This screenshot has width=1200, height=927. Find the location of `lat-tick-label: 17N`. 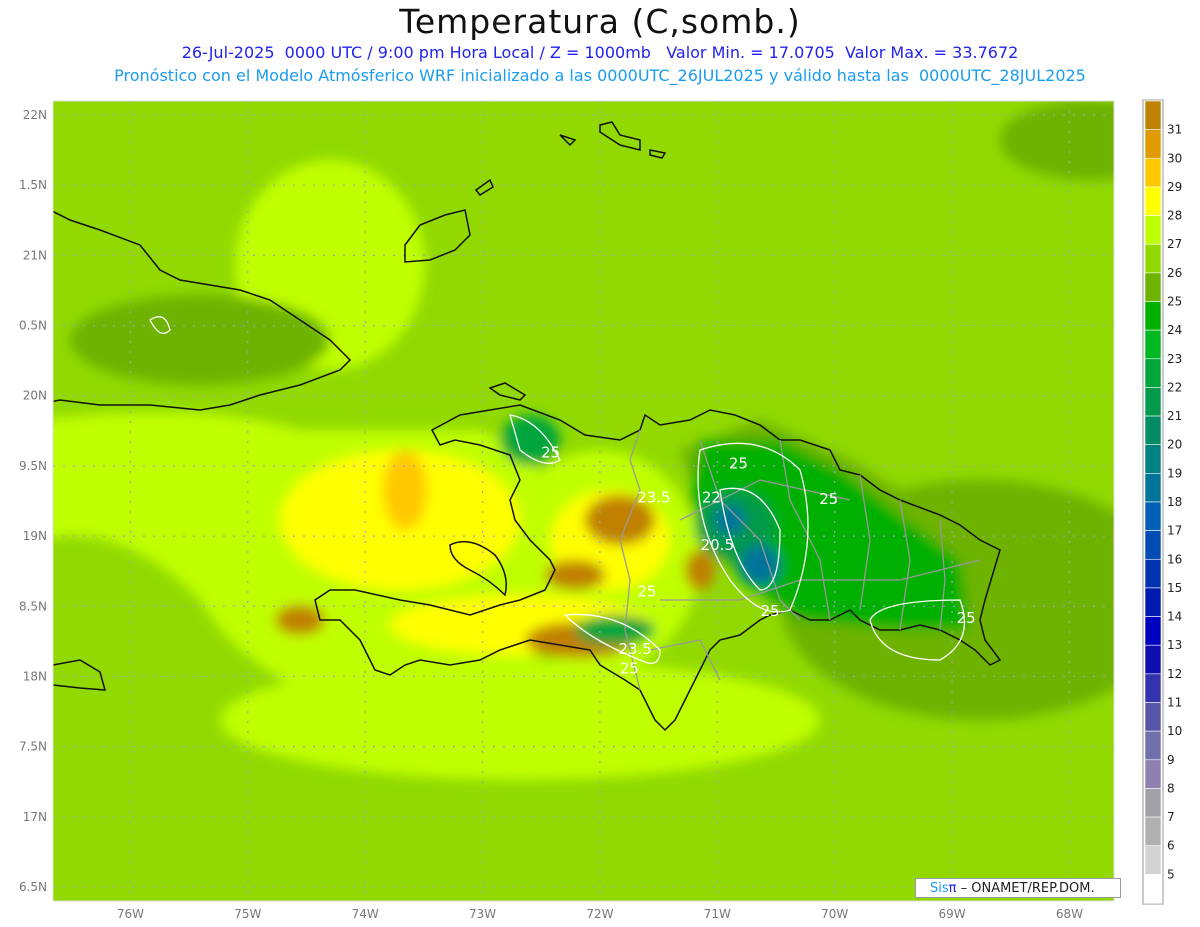

lat-tick-label: 17N is located at coordinates (35, 817).